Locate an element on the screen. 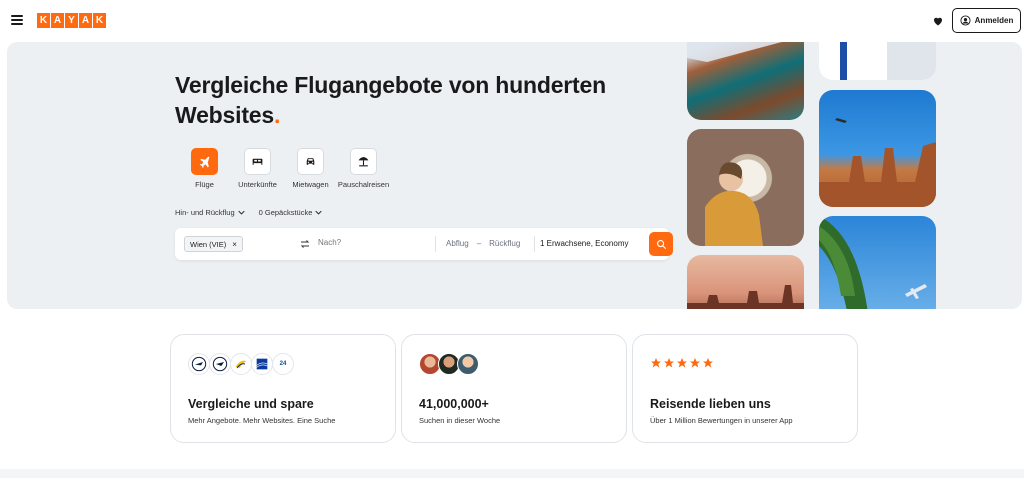 The height and width of the screenshot is (478, 1024). plane-icon is located at coordinates (204, 162).